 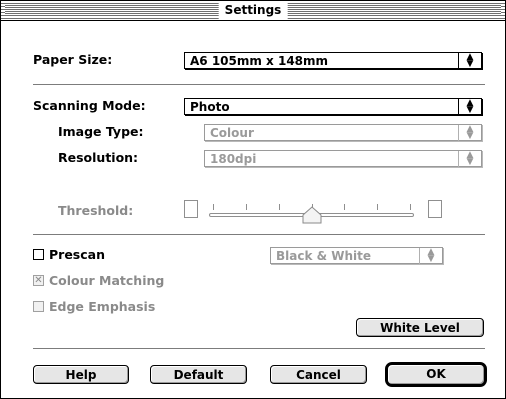 What do you see at coordinates (89, 105) in the screenshot?
I see `scanning-mode-label: Scanning Mode:` at bounding box center [89, 105].